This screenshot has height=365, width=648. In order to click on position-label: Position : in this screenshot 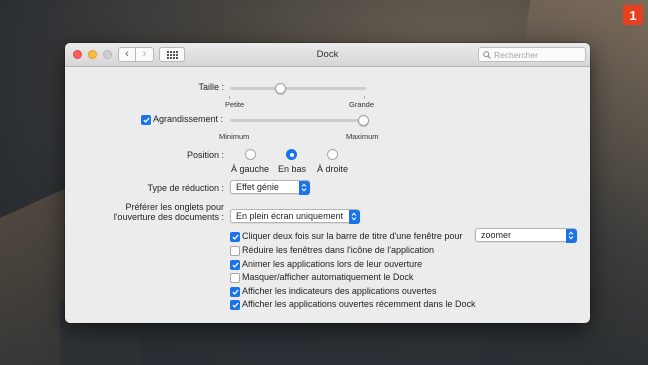, I will do `click(205, 155)`.